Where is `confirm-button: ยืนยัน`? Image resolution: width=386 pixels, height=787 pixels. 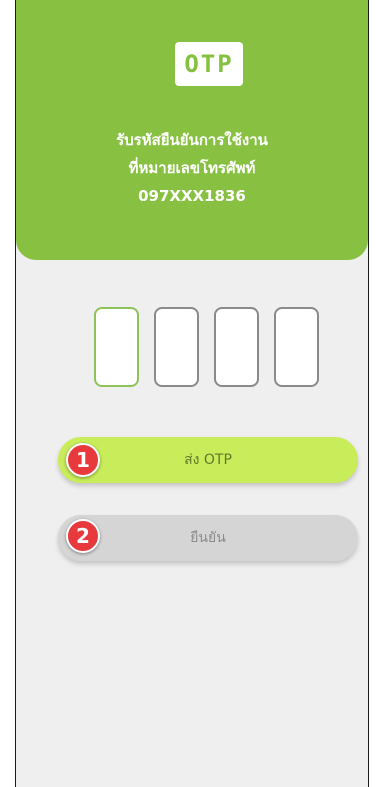
confirm-button: ยืนยัน is located at coordinates (208, 538).